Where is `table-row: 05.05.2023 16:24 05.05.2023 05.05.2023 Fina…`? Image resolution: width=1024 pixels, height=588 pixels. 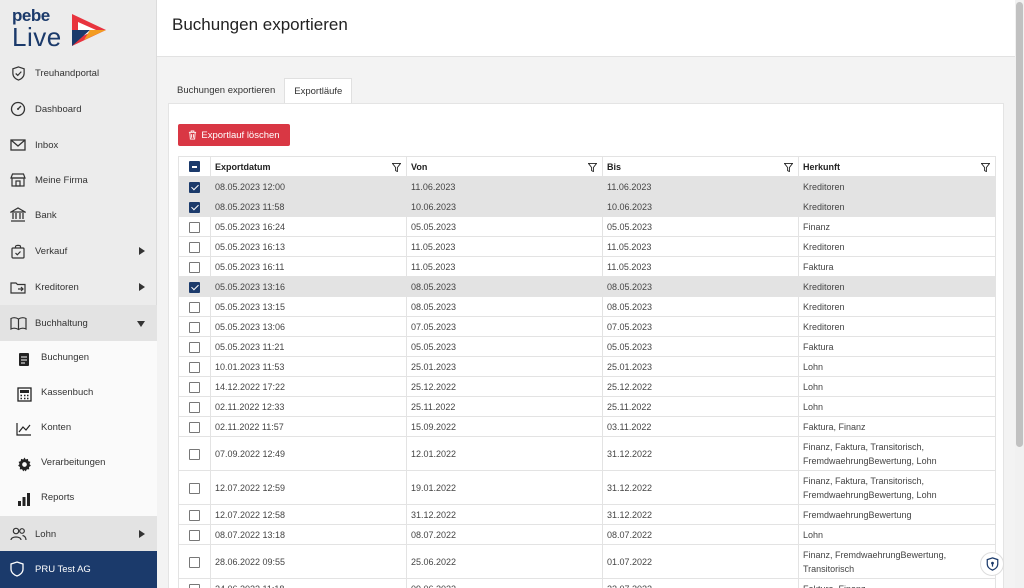 table-row: 05.05.2023 16:24 05.05.2023 05.05.2023 Fina… is located at coordinates (587, 226).